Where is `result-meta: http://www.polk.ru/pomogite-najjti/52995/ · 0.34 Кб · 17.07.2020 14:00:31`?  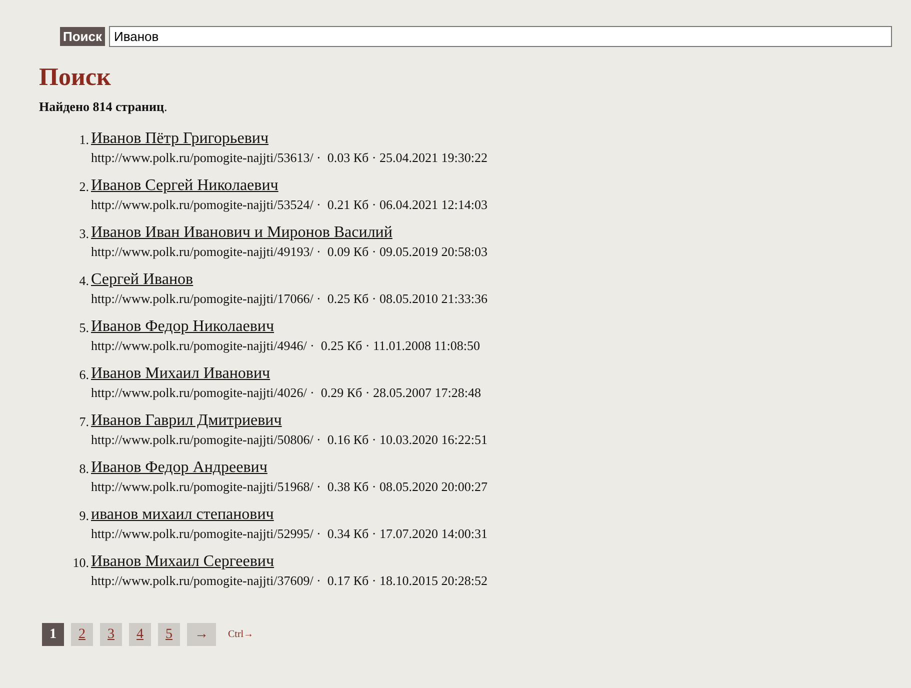 result-meta: http://www.polk.ru/pomogite-najjti/52995/ · 0.34 Кб · 17.07.2020 14:00:31 is located at coordinates (289, 534).